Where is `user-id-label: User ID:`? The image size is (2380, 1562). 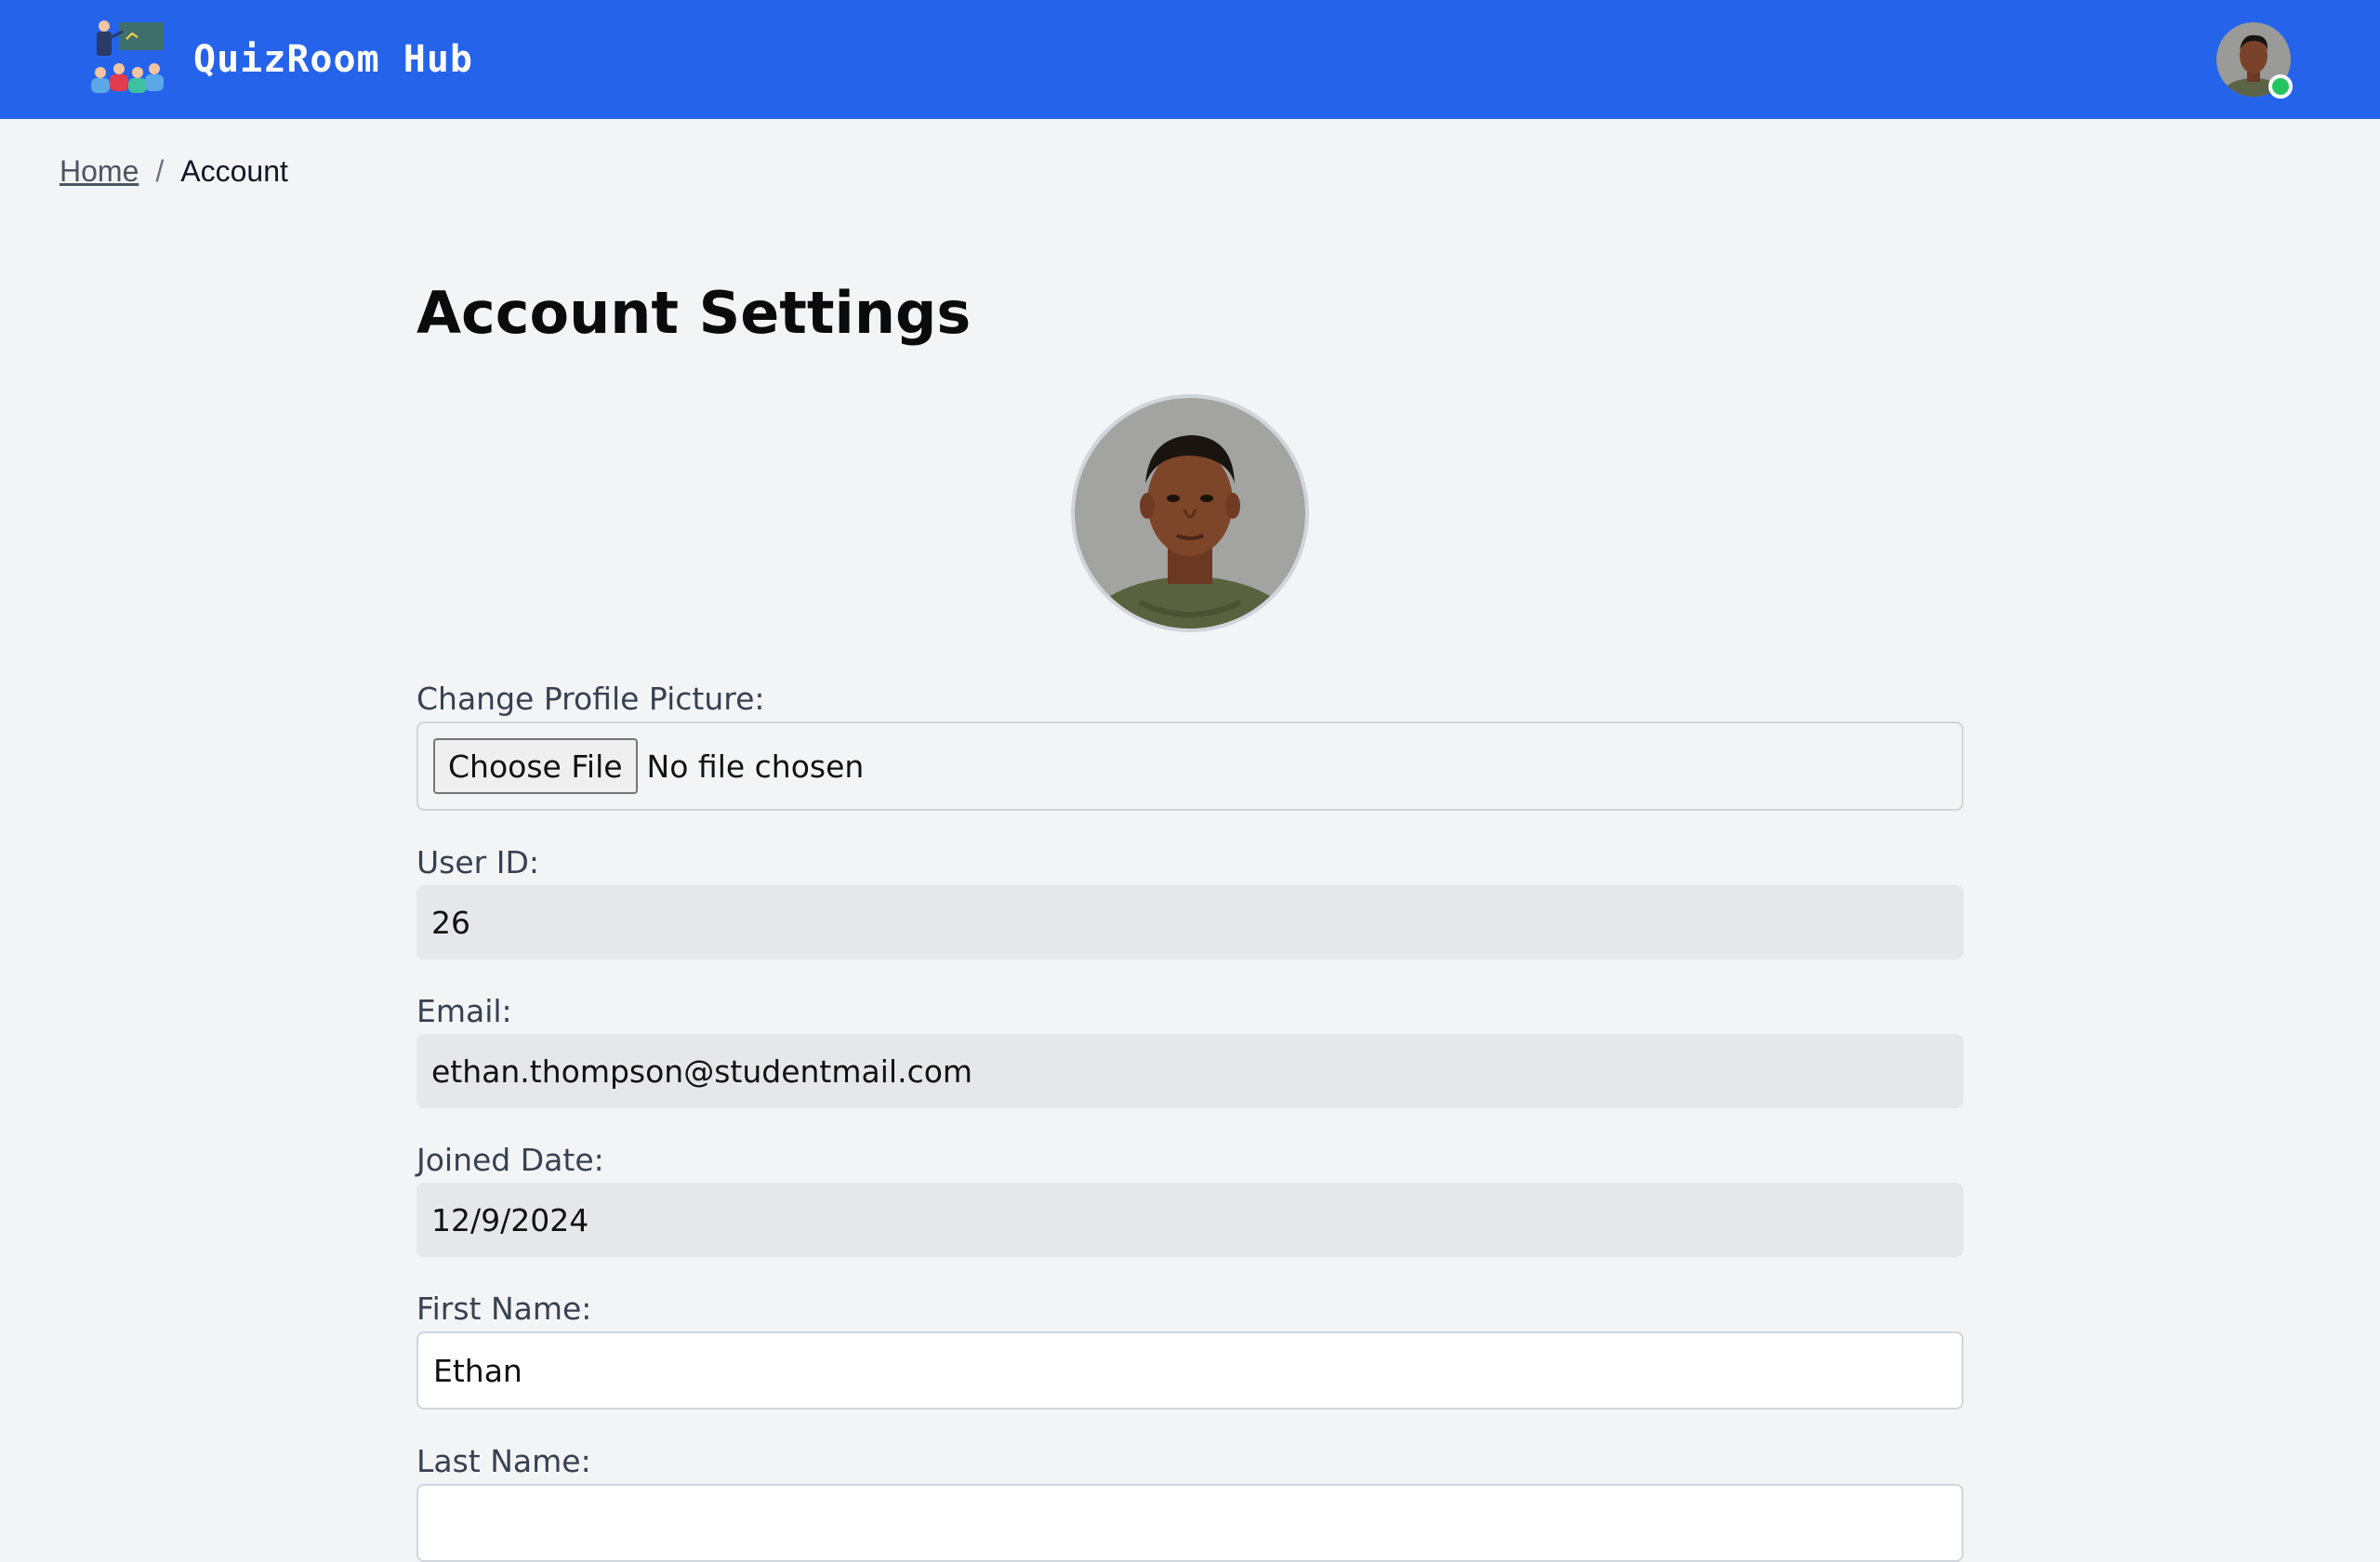 user-id-label: User ID: is located at coordinates (477, 862).